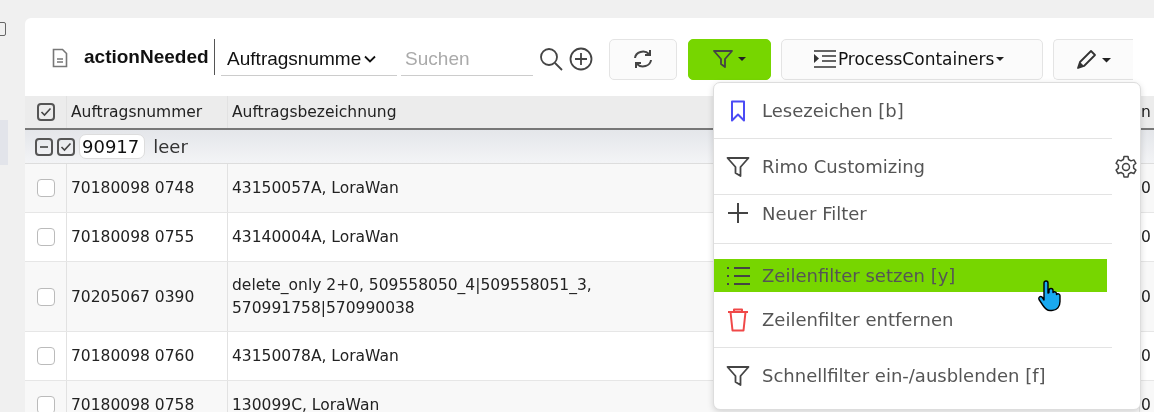 The width and height of the screenshot is (1154, 412). What do you see at coordinates (137, 112) in the screenshot?
I see `column-header: Auftragsnummer` at bounding box center [137, 112].